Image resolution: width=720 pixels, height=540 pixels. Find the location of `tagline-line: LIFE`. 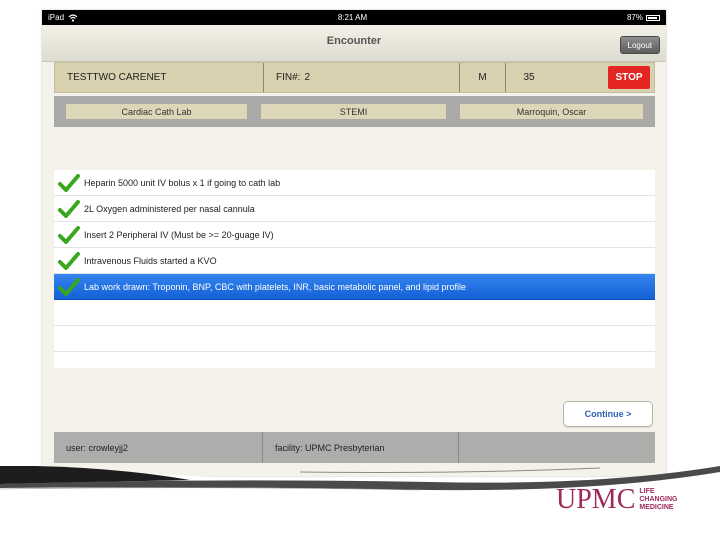

tagline-line: LIFE is located at coordinates (647, 491).